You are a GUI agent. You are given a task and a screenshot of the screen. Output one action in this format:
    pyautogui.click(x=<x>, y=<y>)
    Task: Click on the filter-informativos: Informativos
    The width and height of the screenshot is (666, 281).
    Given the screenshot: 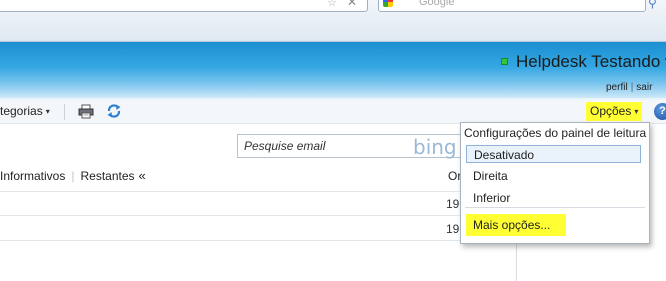 What is the action you would take?
    pyautogui.click(x=32, y=176)
    